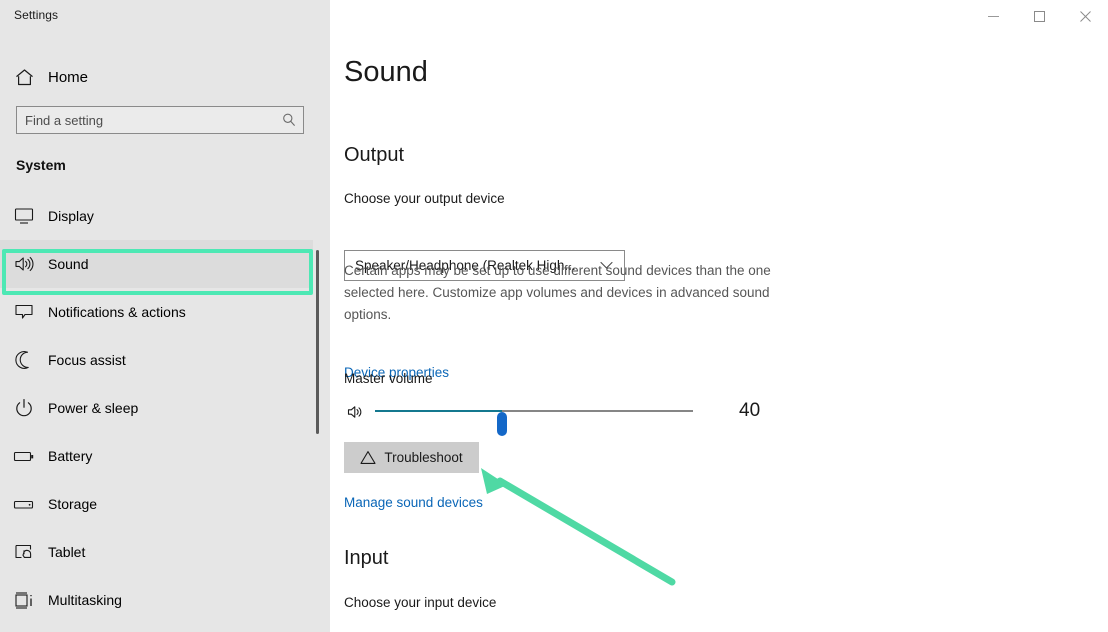 The width and height of the screenshot is (1108, 632). I want to click on close-button, so click(1085, 16).